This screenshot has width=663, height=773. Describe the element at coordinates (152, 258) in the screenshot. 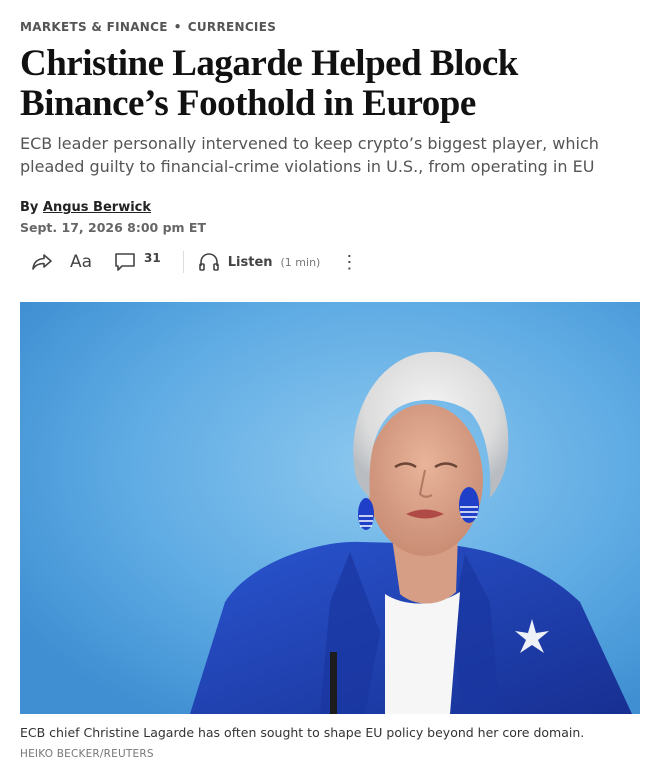

I see `comment-count: 31` at that location.